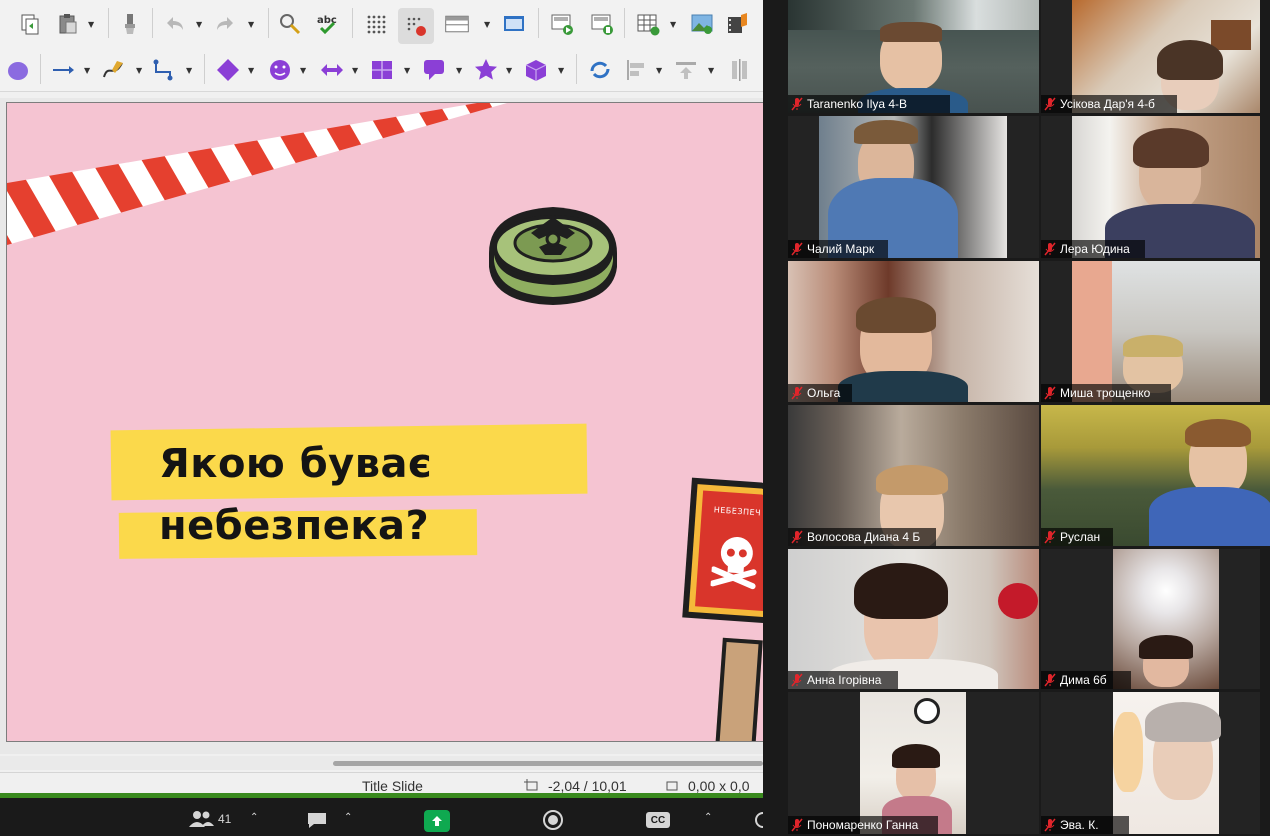 Image resolution: width=1270 pixels, height=836 pixels. Describe the element at coordinates (434, 70) in the screenshot. I see `callout-icon` at that location.